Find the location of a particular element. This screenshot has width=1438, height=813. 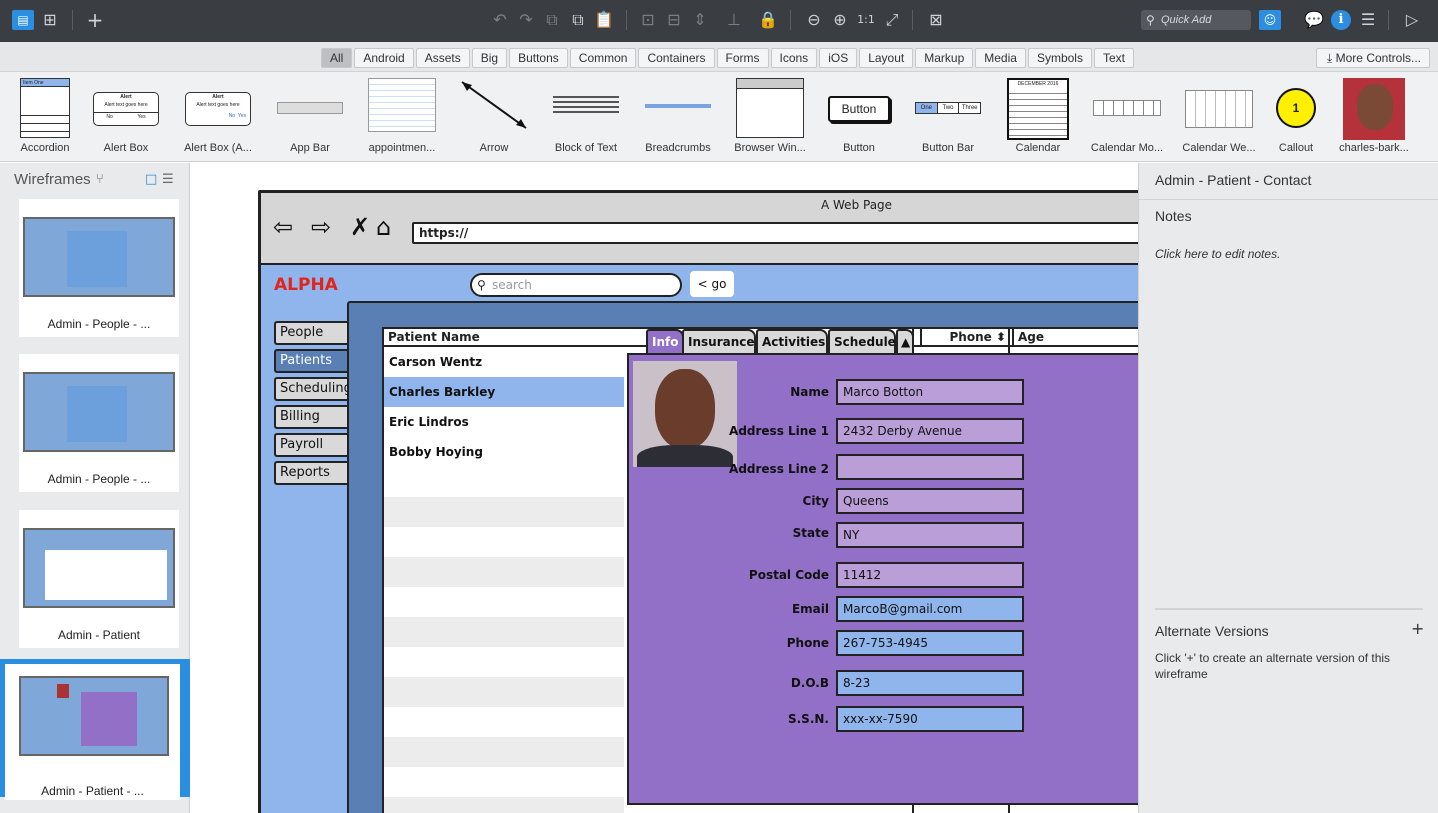

field-state: NY is located at coordinates (930, 535).